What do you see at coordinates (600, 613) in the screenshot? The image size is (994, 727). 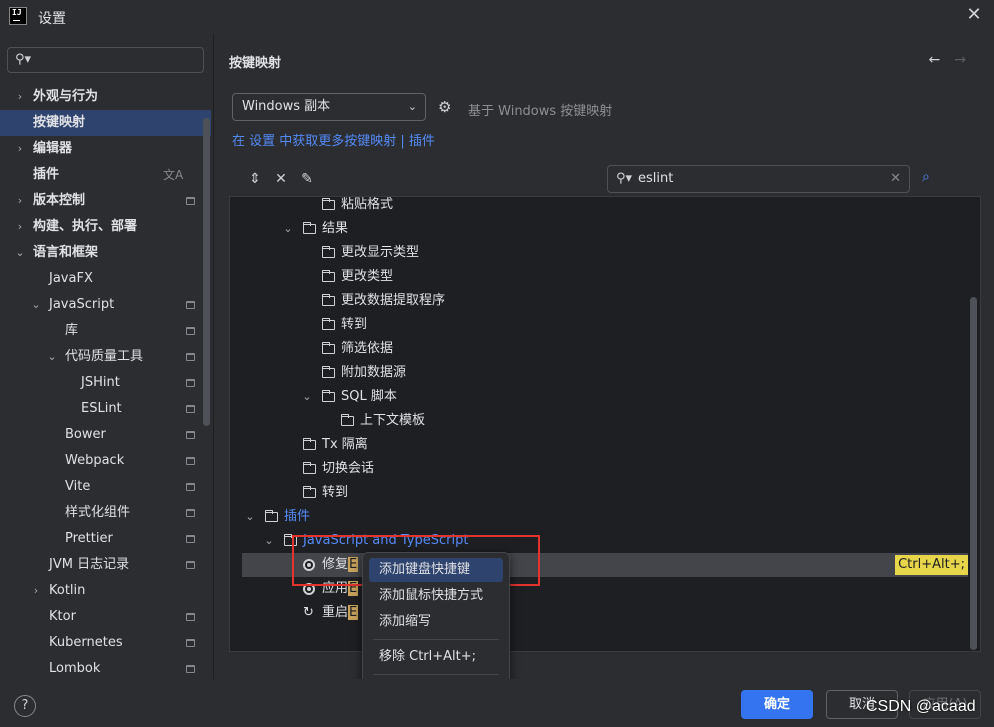 I see `action-tree-row: ↻ 重启E` at bounding box center [600, 613].